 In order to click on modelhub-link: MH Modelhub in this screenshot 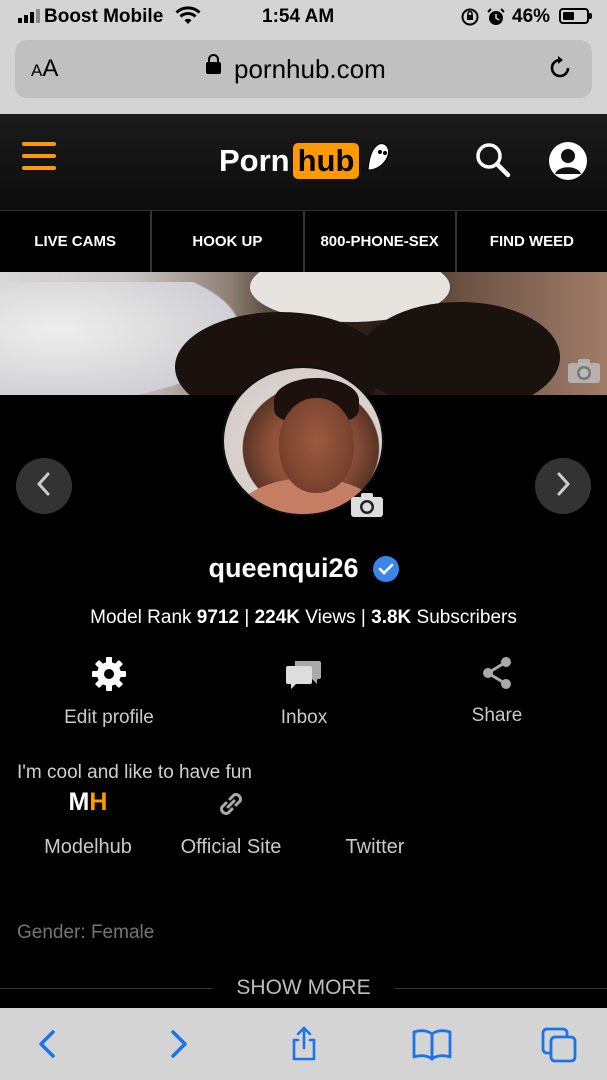, I will do `click(88, 823)`.